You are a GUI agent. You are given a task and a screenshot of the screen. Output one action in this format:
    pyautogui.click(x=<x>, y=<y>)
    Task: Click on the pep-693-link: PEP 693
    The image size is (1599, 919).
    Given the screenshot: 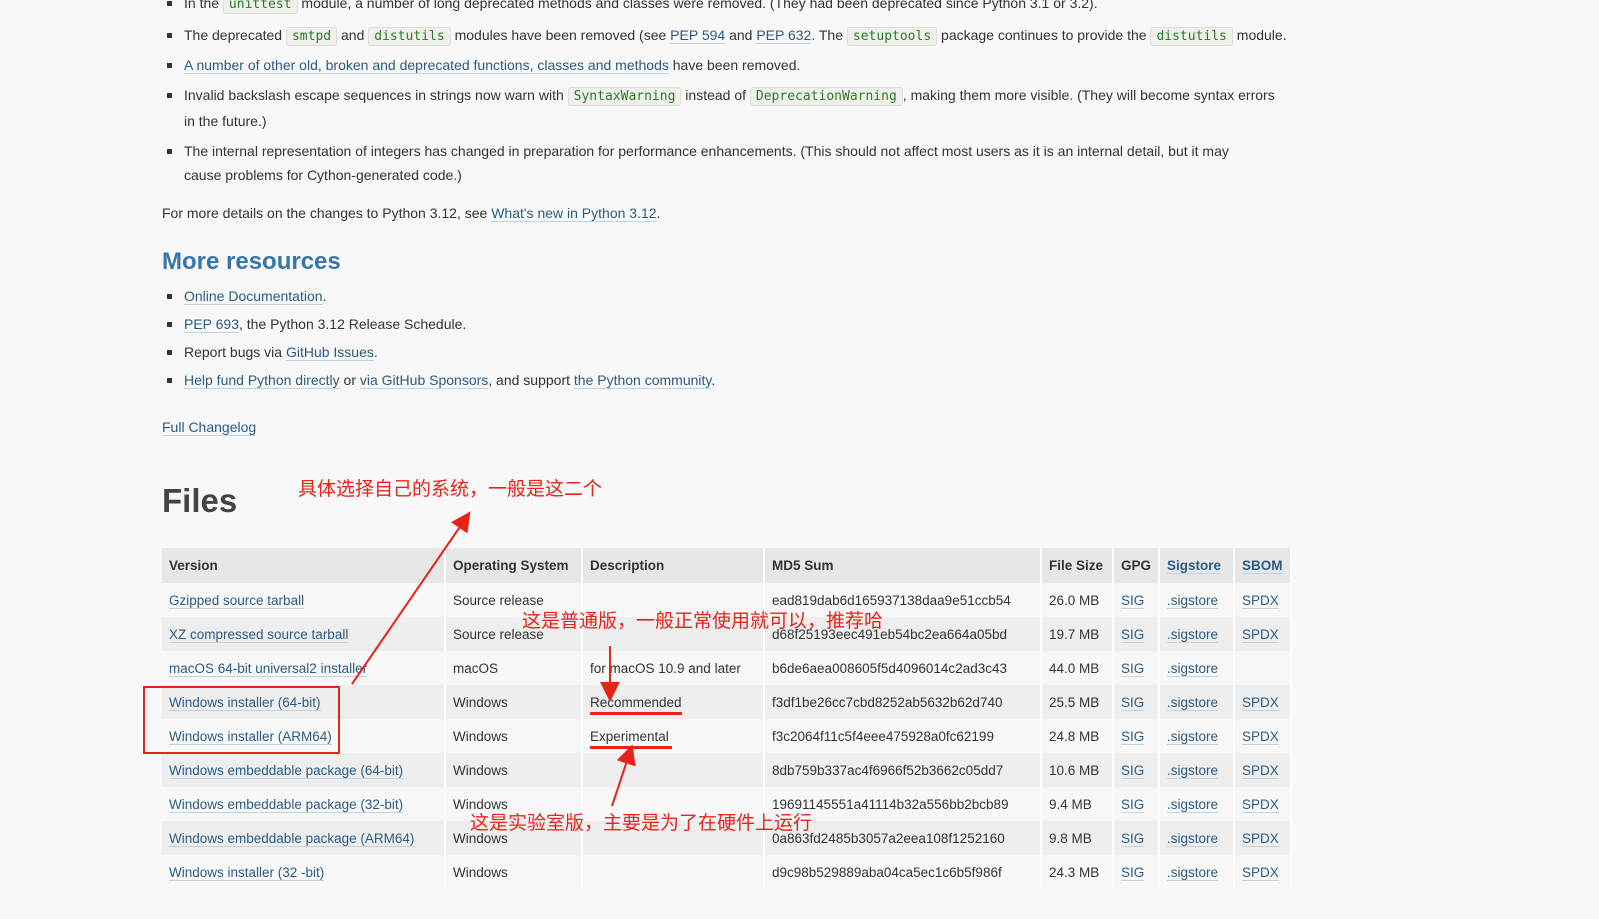 What is the action you would take?
    pyautogui.click(x=212, y=324)
    